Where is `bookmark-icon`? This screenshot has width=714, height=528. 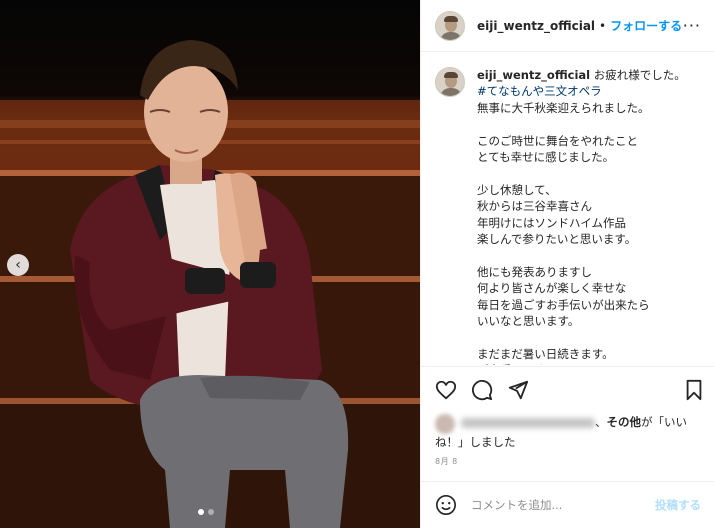 bookmark-icon is located at coordinates (694, 390).